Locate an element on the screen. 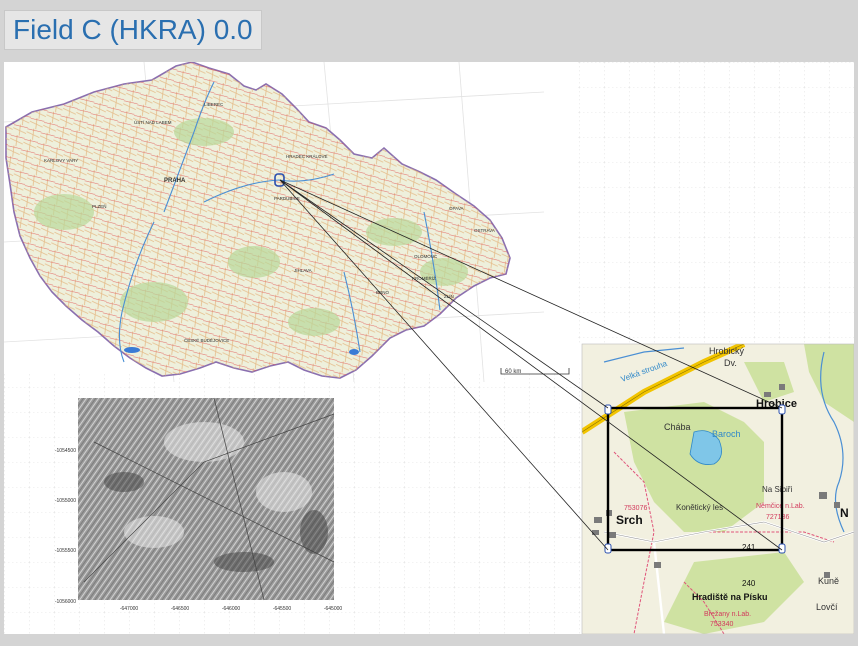 The image size is (858, 646). place-label: Na Sibiři is located at coordinates (777, 489).